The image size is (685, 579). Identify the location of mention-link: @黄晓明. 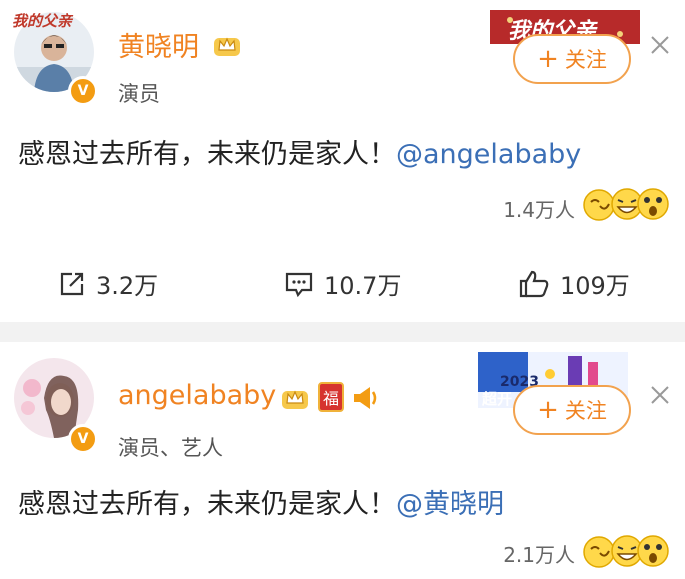
(450, 504).